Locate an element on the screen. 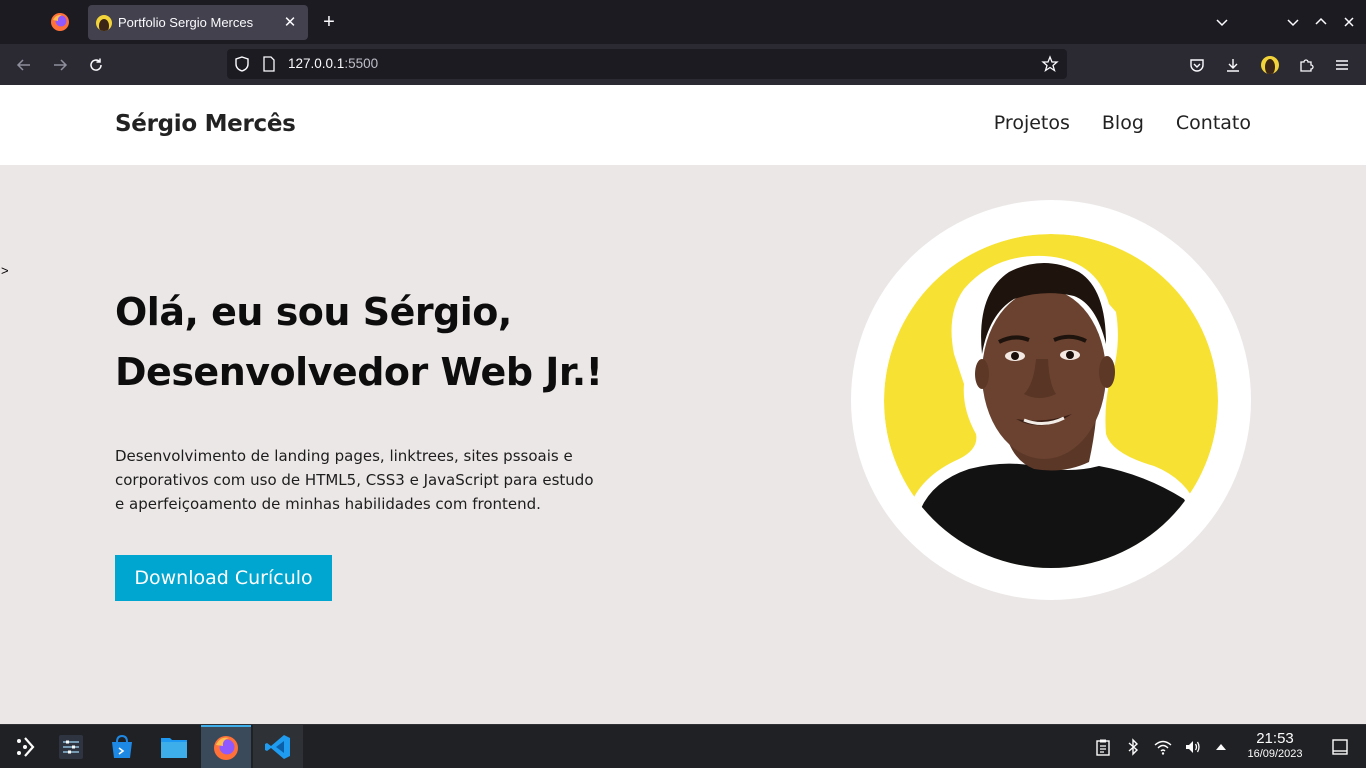 The image size is (1366, 768). taskbar-vscode-icon is located at coordinates (278, 746).